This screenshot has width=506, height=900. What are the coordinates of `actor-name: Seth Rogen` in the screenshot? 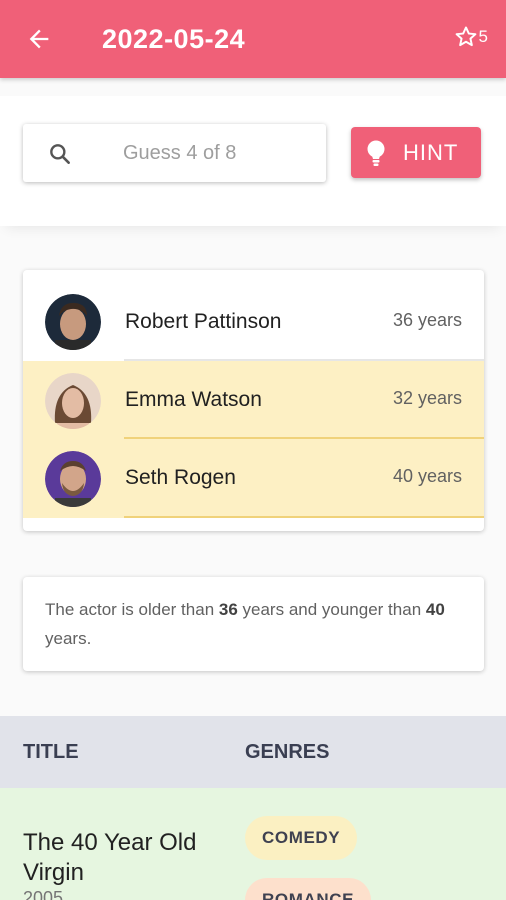 It's located at (180, 477).